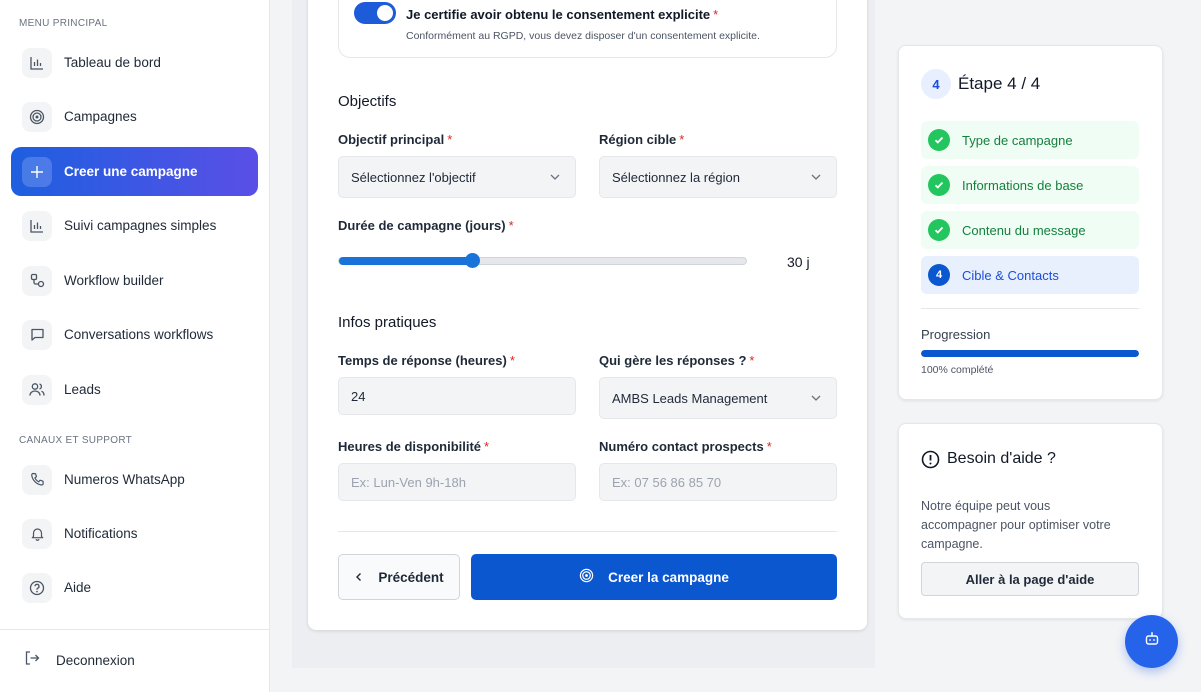 The image size is (1201, 692). Describe the element at coordinates (134, 587) in the screenshot. I see `sidebar-item-help: Aide` at that location.